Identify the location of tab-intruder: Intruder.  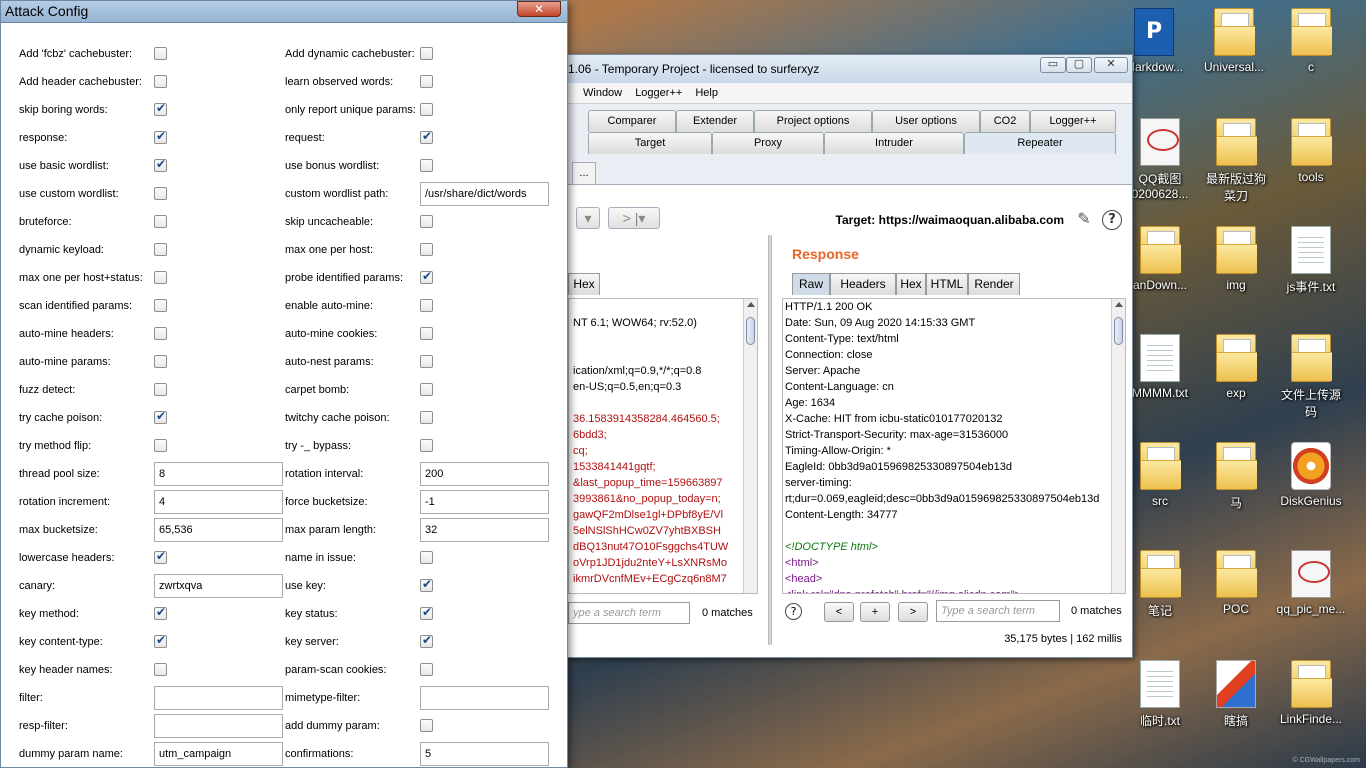
(894, 143).